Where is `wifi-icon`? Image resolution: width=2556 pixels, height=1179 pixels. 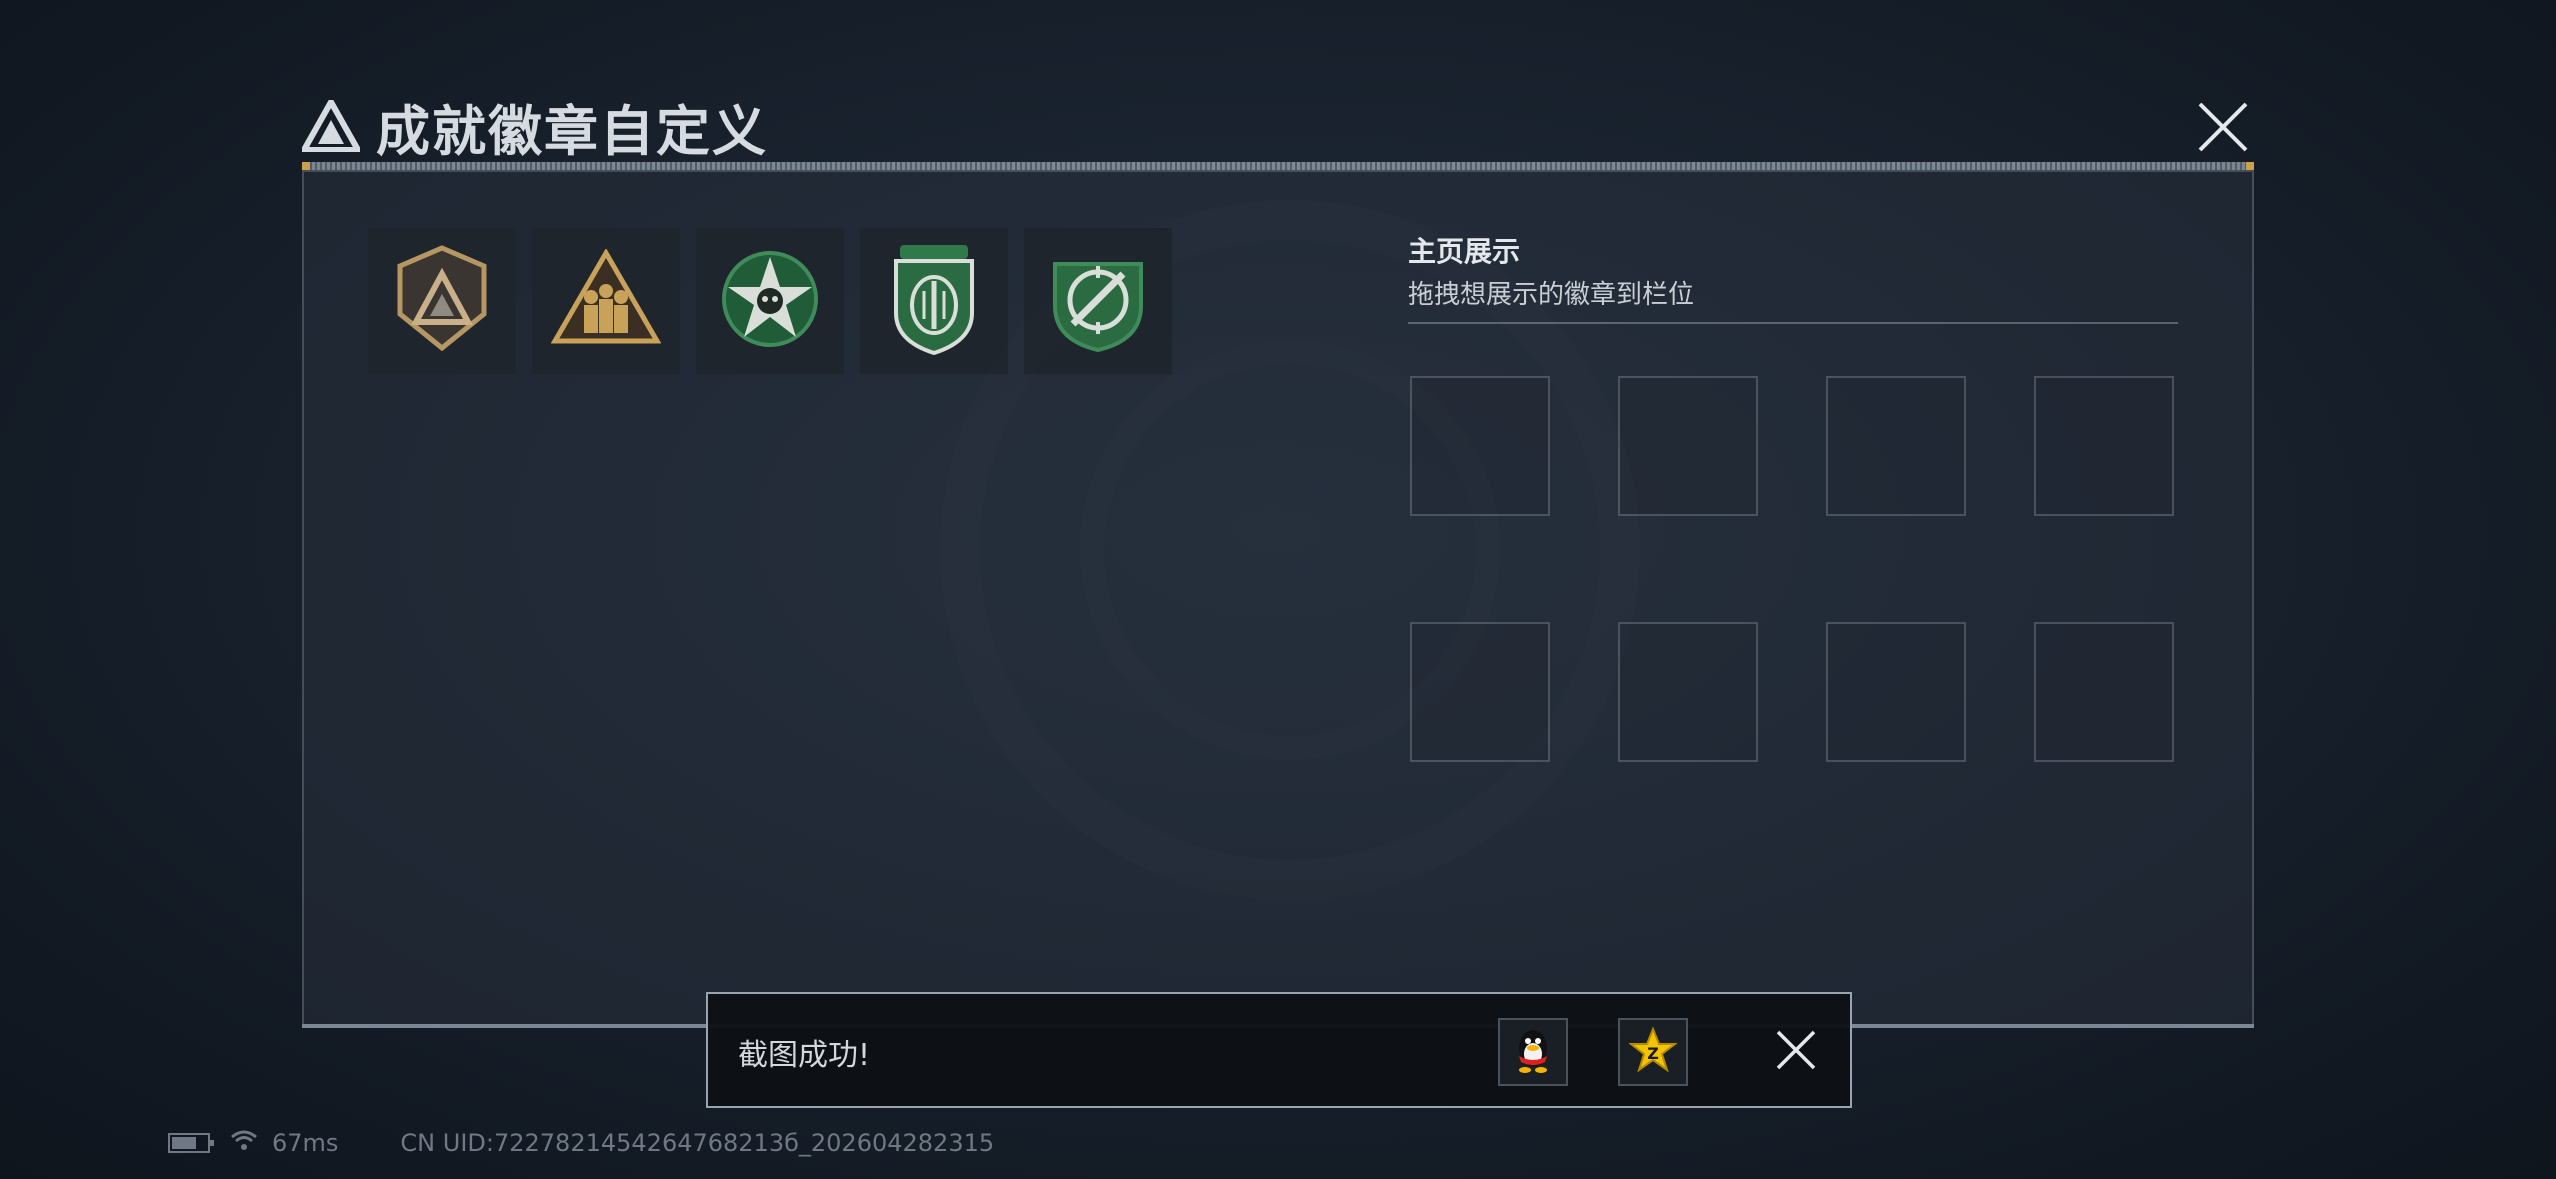 wifi-icon is located at coordinates (244, 1143).